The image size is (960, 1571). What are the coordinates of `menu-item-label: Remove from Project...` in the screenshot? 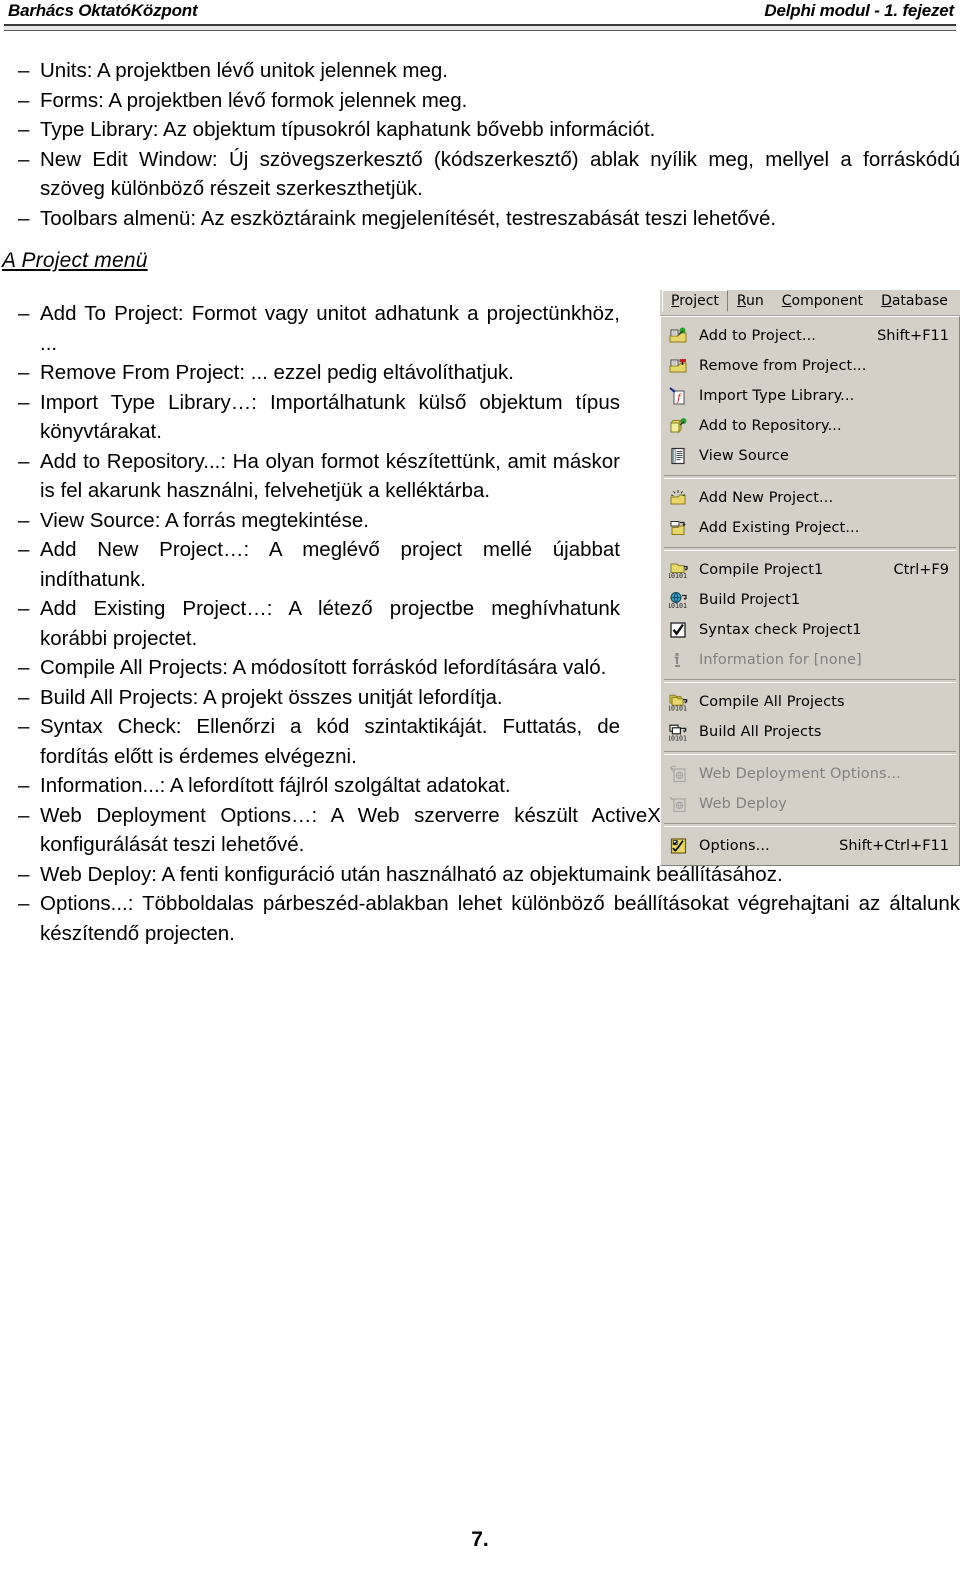 It's located at (783, 366).